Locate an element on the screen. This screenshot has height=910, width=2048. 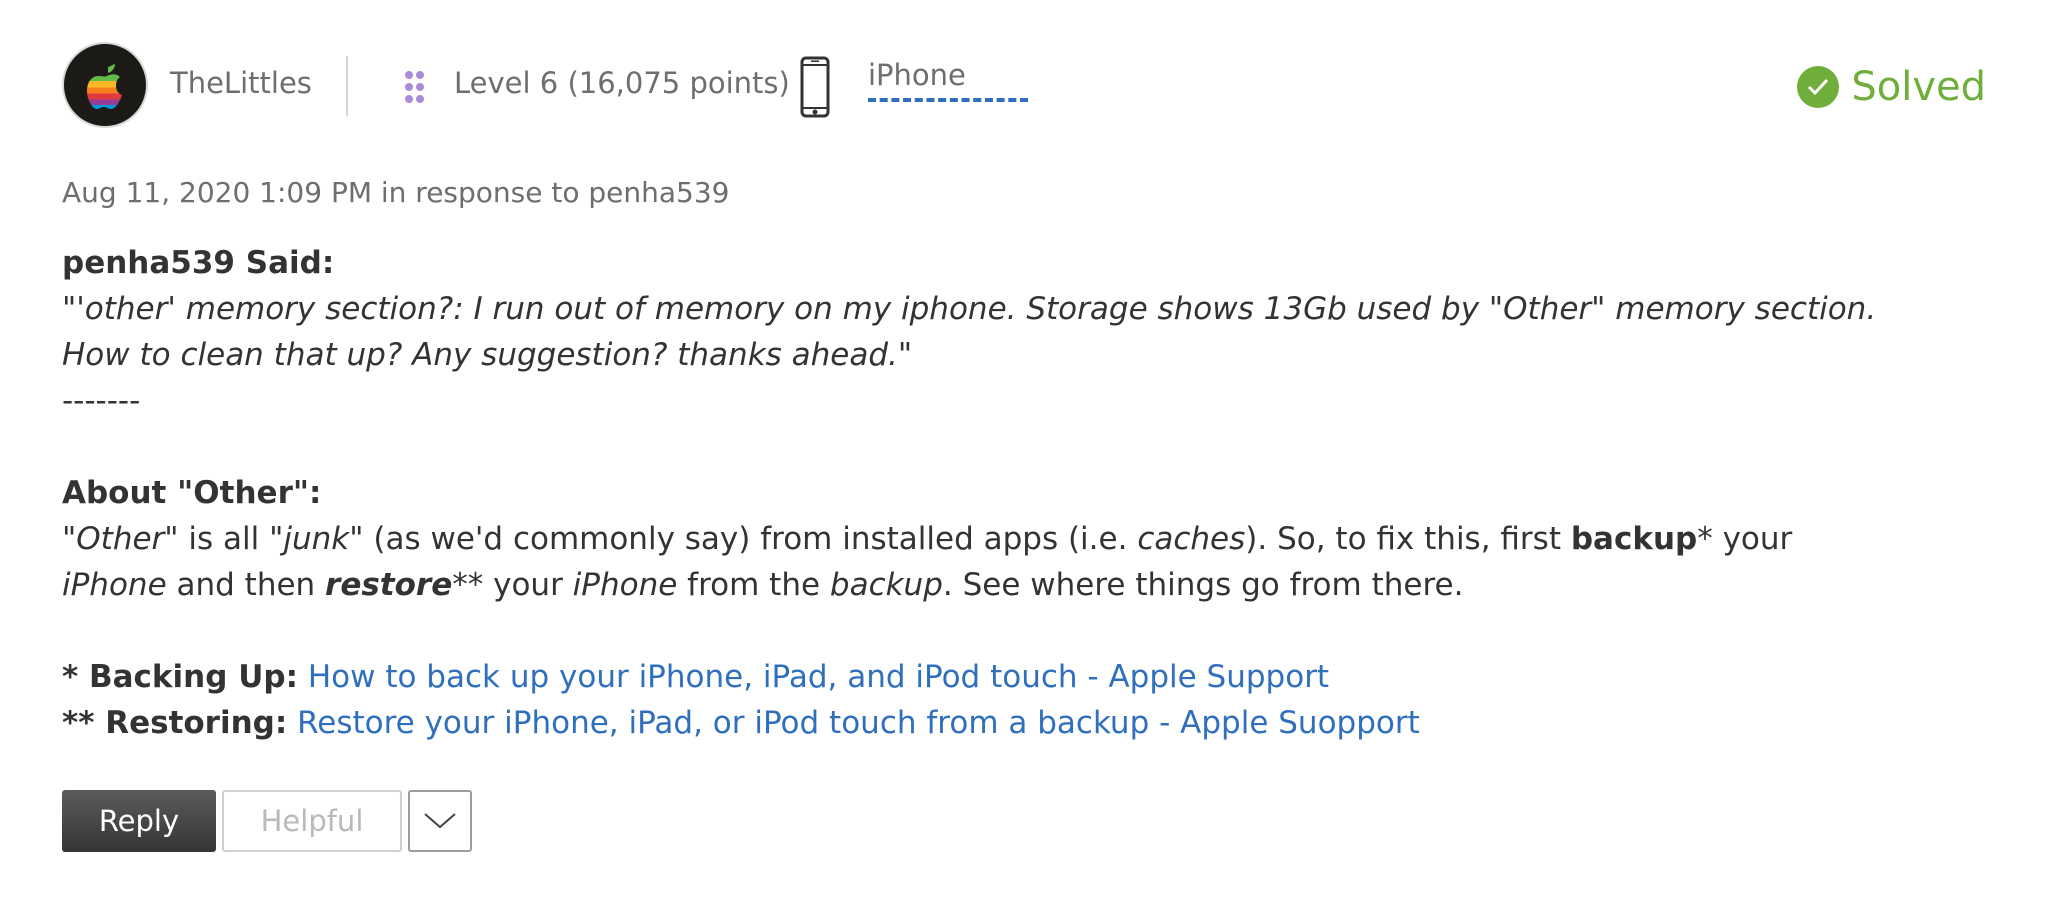
solved-label: Solved is located at coordinates (1918, 87).